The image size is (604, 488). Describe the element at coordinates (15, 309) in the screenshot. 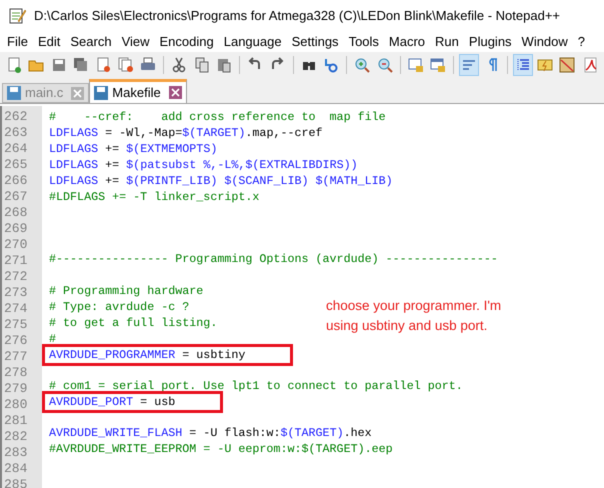

I see `line-number: 274` at that location.